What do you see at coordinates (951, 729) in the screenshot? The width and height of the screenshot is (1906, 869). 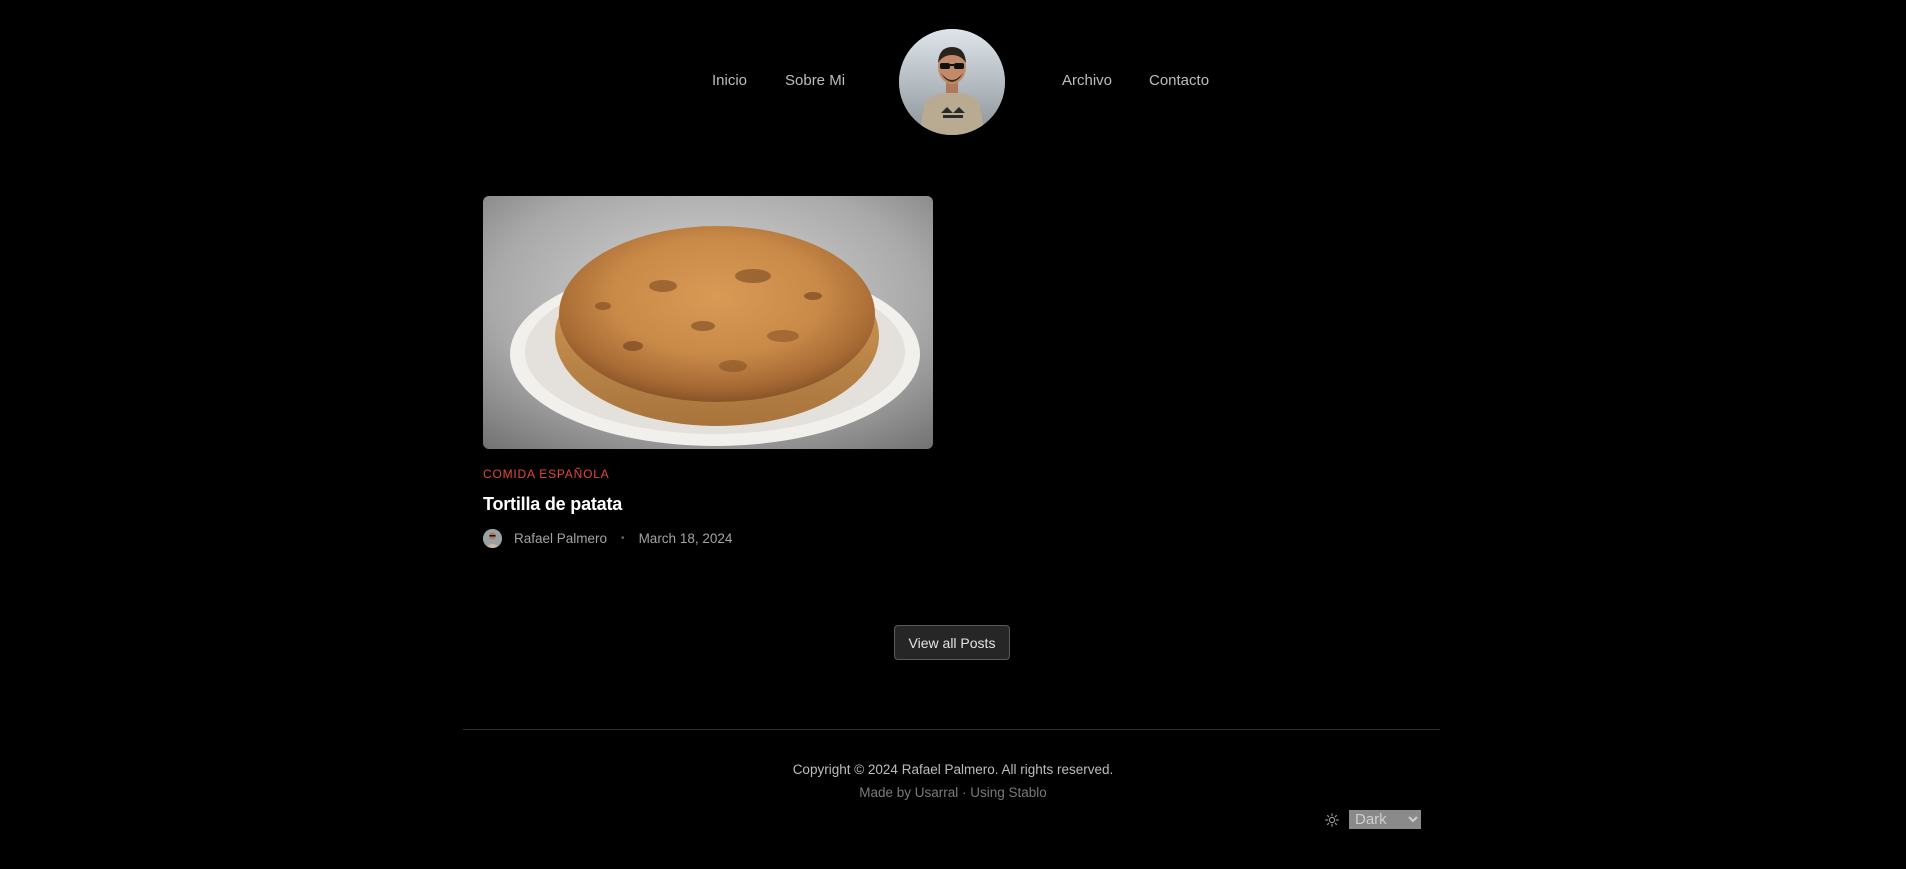 I see `footer-divider` at bounding box center [951, 729].